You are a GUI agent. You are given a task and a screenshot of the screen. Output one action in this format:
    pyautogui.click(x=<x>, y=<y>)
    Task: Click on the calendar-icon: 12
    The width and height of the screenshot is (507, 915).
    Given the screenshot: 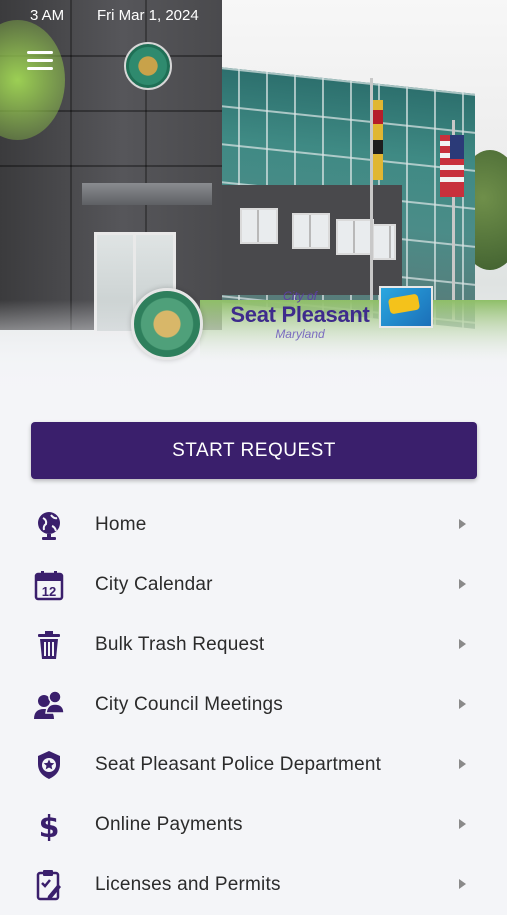 What is the action you would take?
    pyautogui.click(x=49, y=586)
    